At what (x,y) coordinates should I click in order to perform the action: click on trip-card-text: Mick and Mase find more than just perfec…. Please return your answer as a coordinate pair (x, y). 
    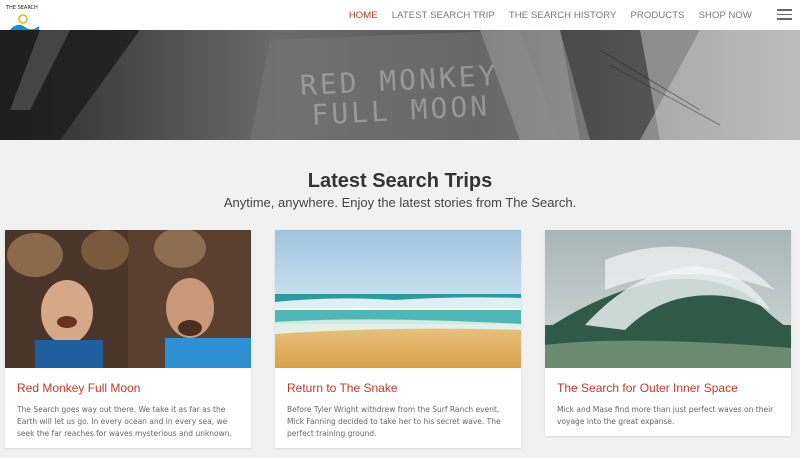
    Looking at the image, I should click on (665, 415).